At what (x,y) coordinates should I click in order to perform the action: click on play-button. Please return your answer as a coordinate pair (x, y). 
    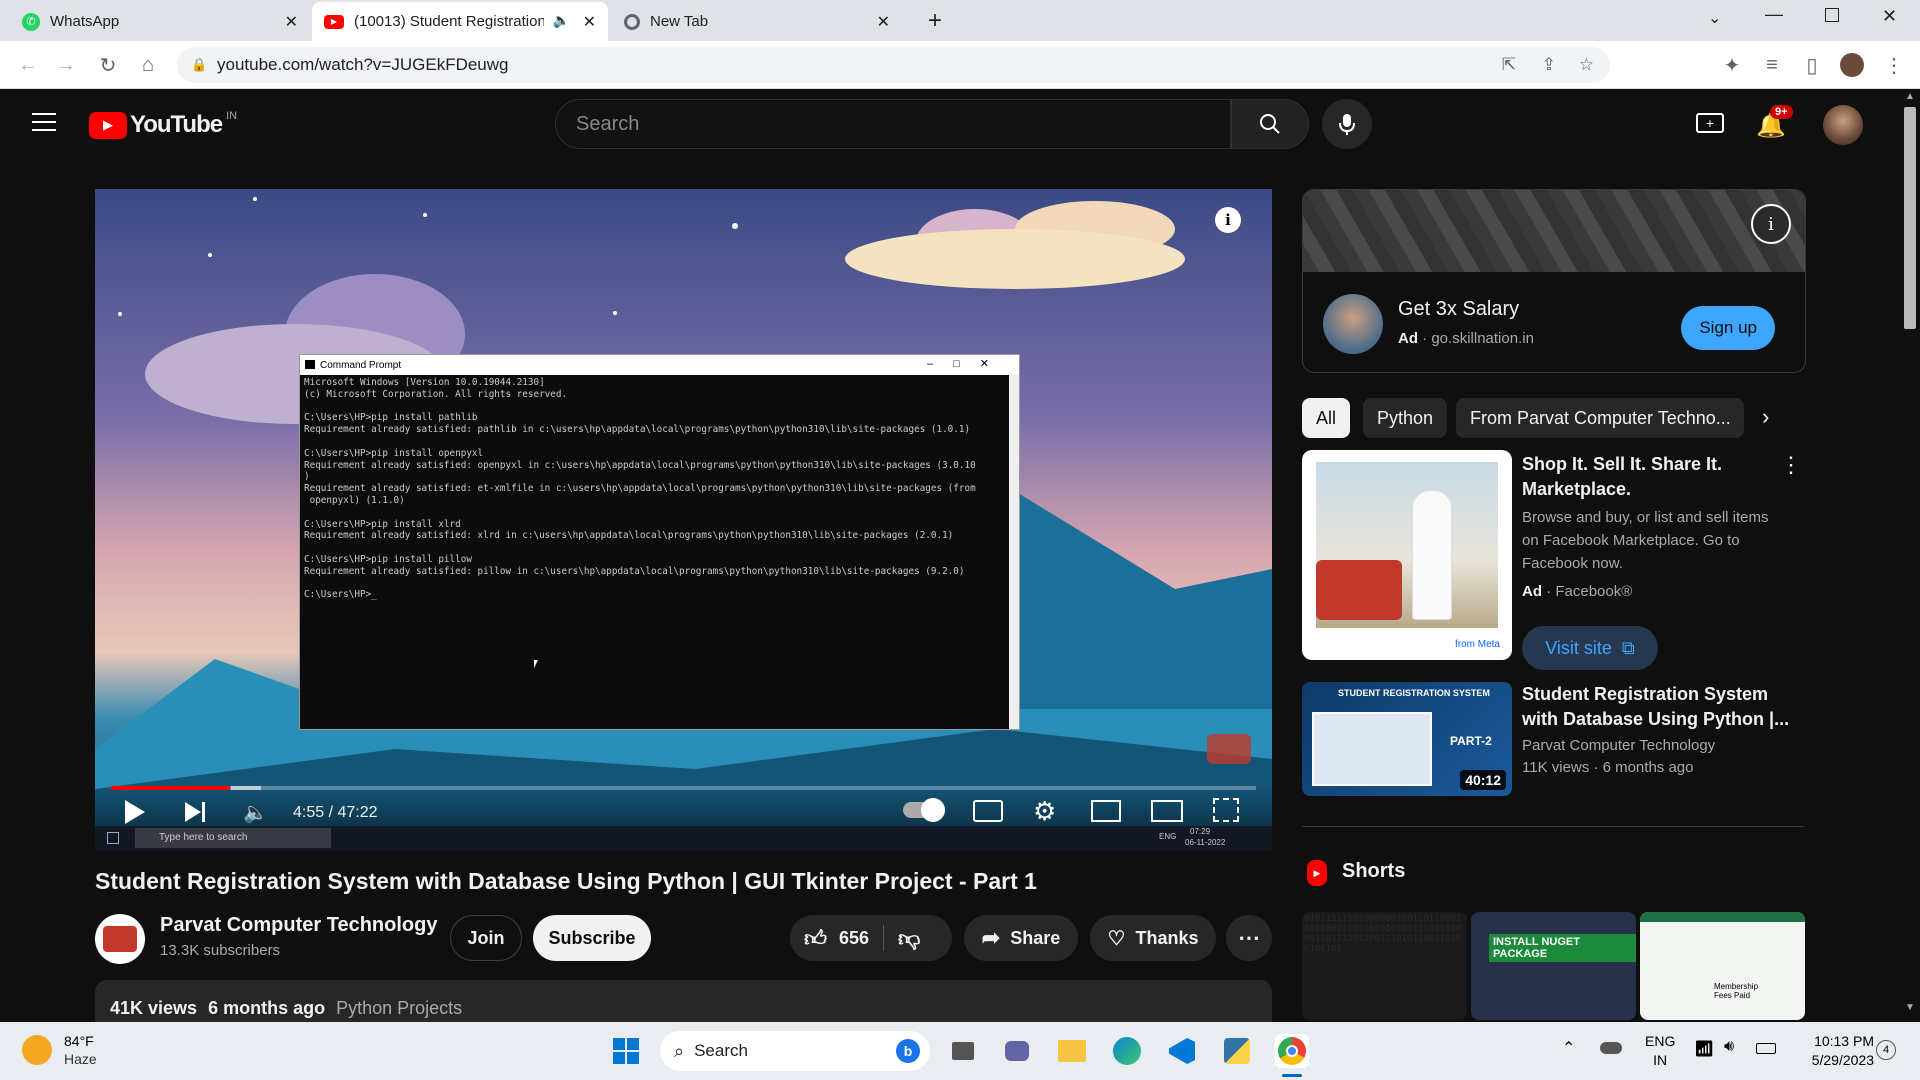
    Looking at the image, I should click on (135, 812).